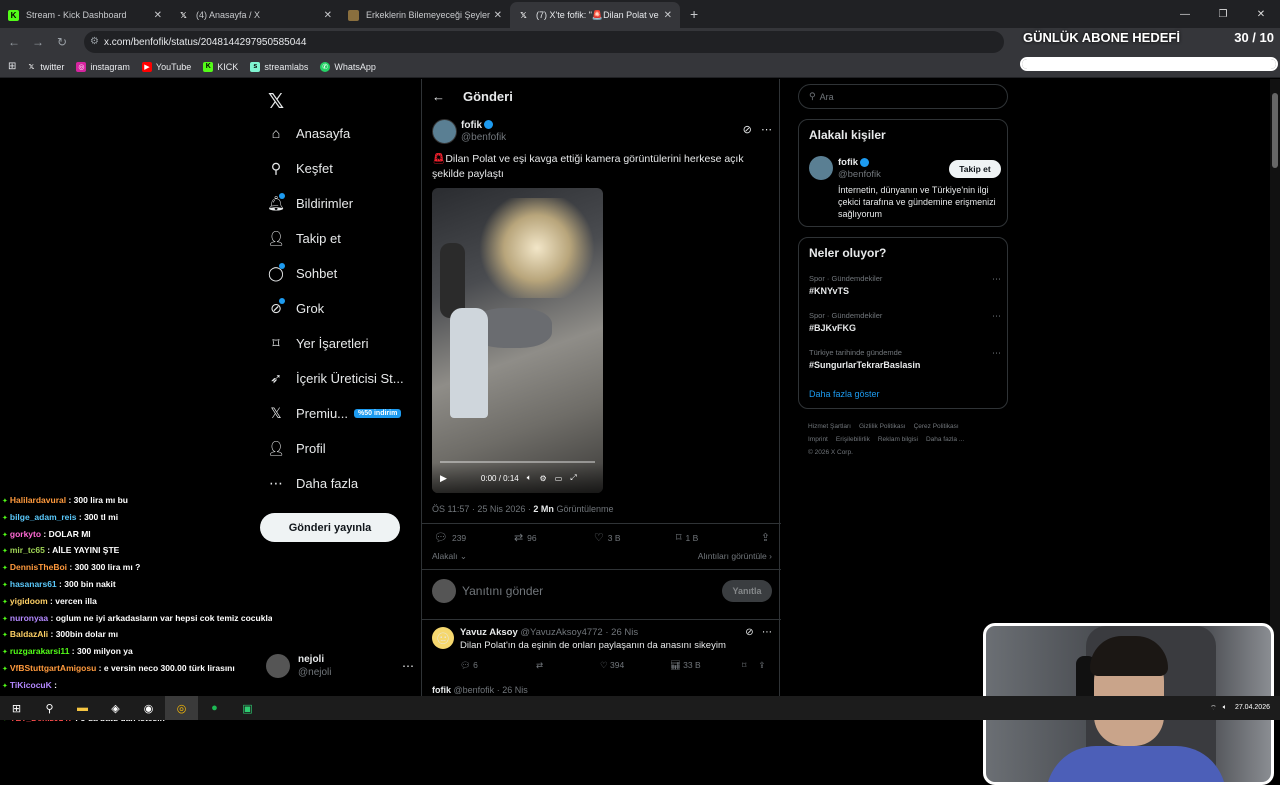 The width and height of the screenshot is (1280, 785). I want to click on share-icon: ⇪, so click(761, 665).